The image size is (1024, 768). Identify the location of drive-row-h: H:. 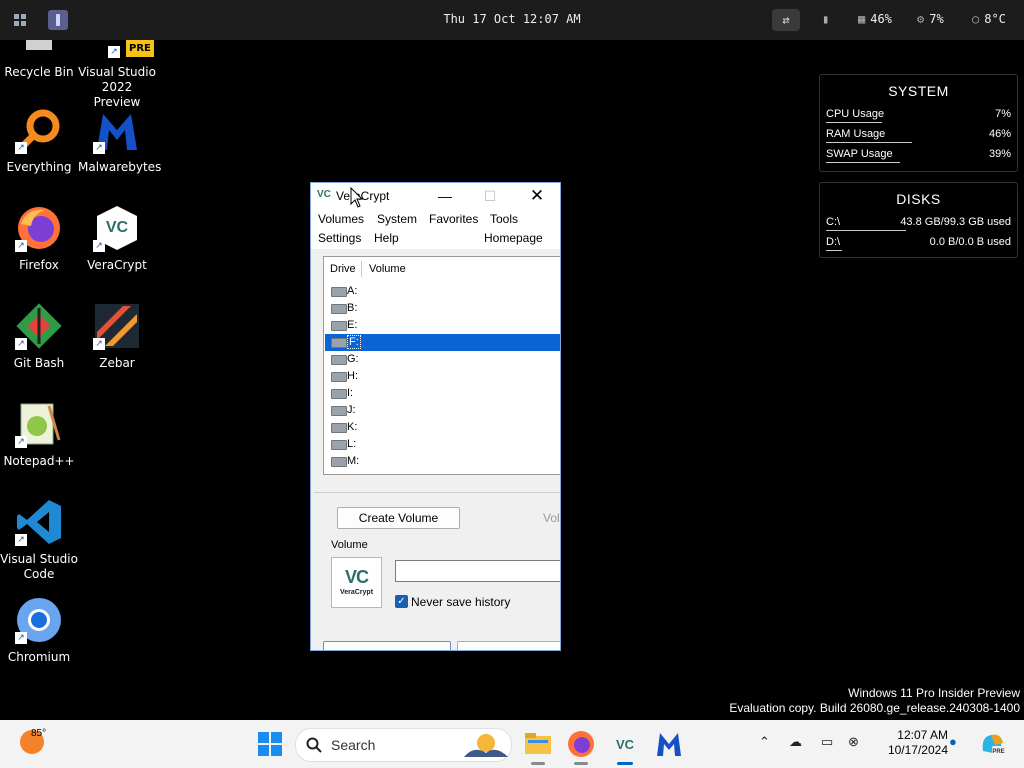
(442, 376).